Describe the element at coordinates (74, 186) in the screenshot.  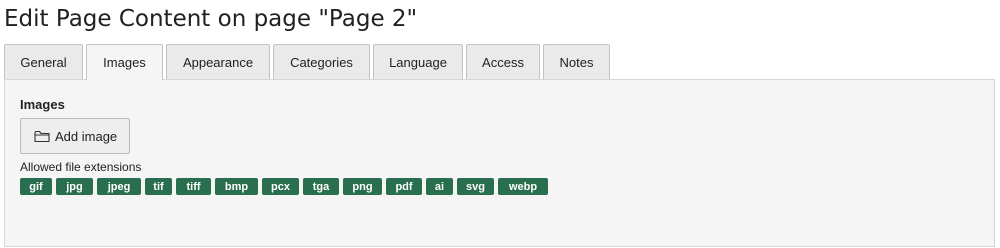
I see `extension-badge: jpg` at that location.